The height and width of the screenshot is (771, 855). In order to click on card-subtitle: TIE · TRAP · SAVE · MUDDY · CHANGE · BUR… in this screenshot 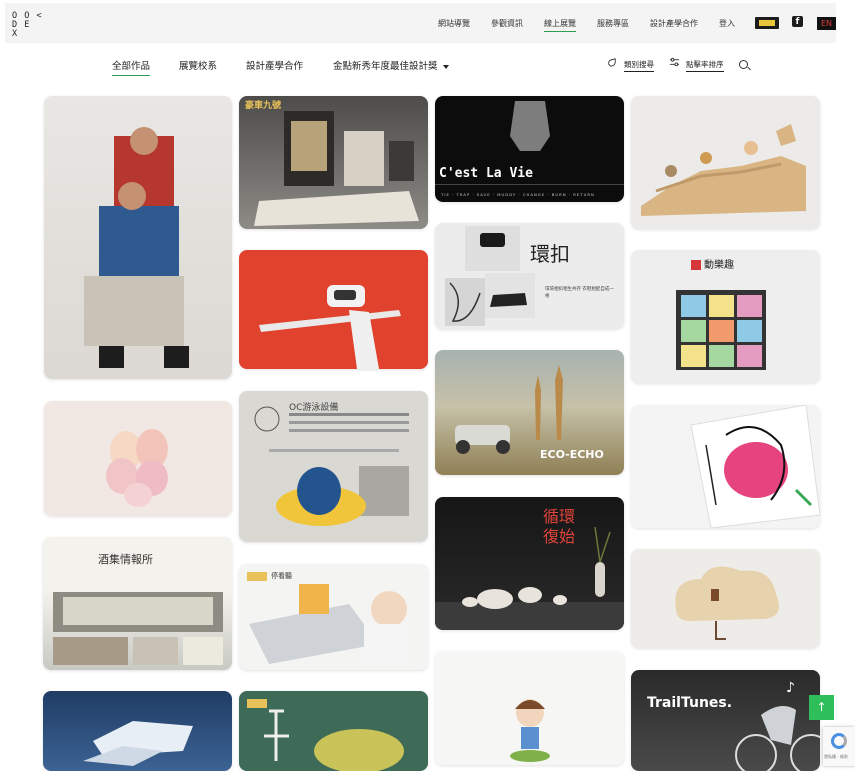, I will do `click(518, 194)`.